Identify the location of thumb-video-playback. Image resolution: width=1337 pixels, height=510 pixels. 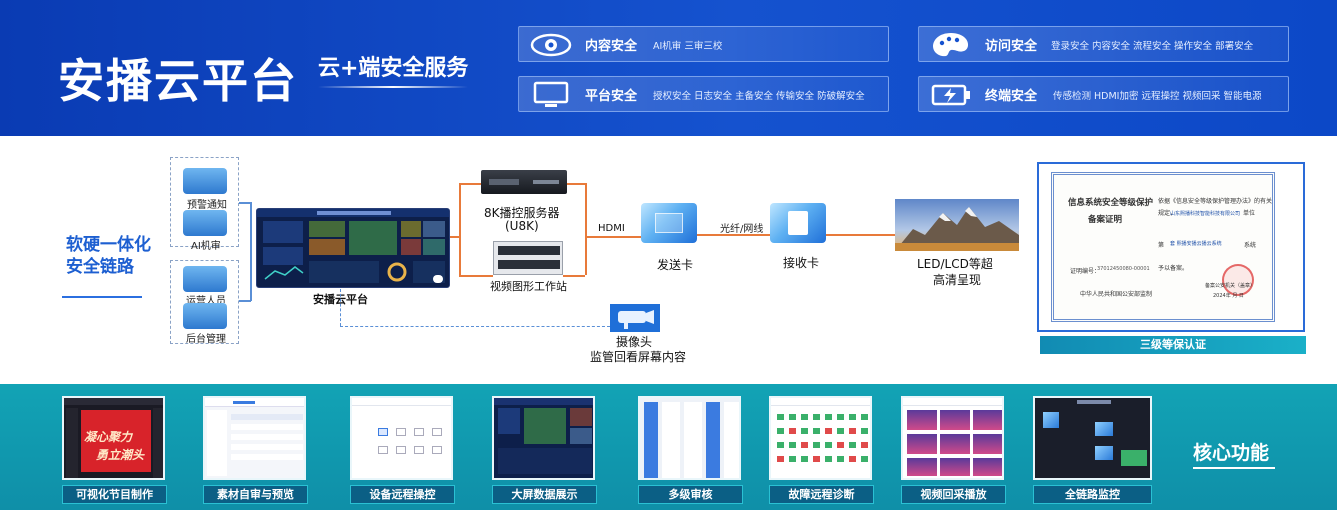
(952, 438).